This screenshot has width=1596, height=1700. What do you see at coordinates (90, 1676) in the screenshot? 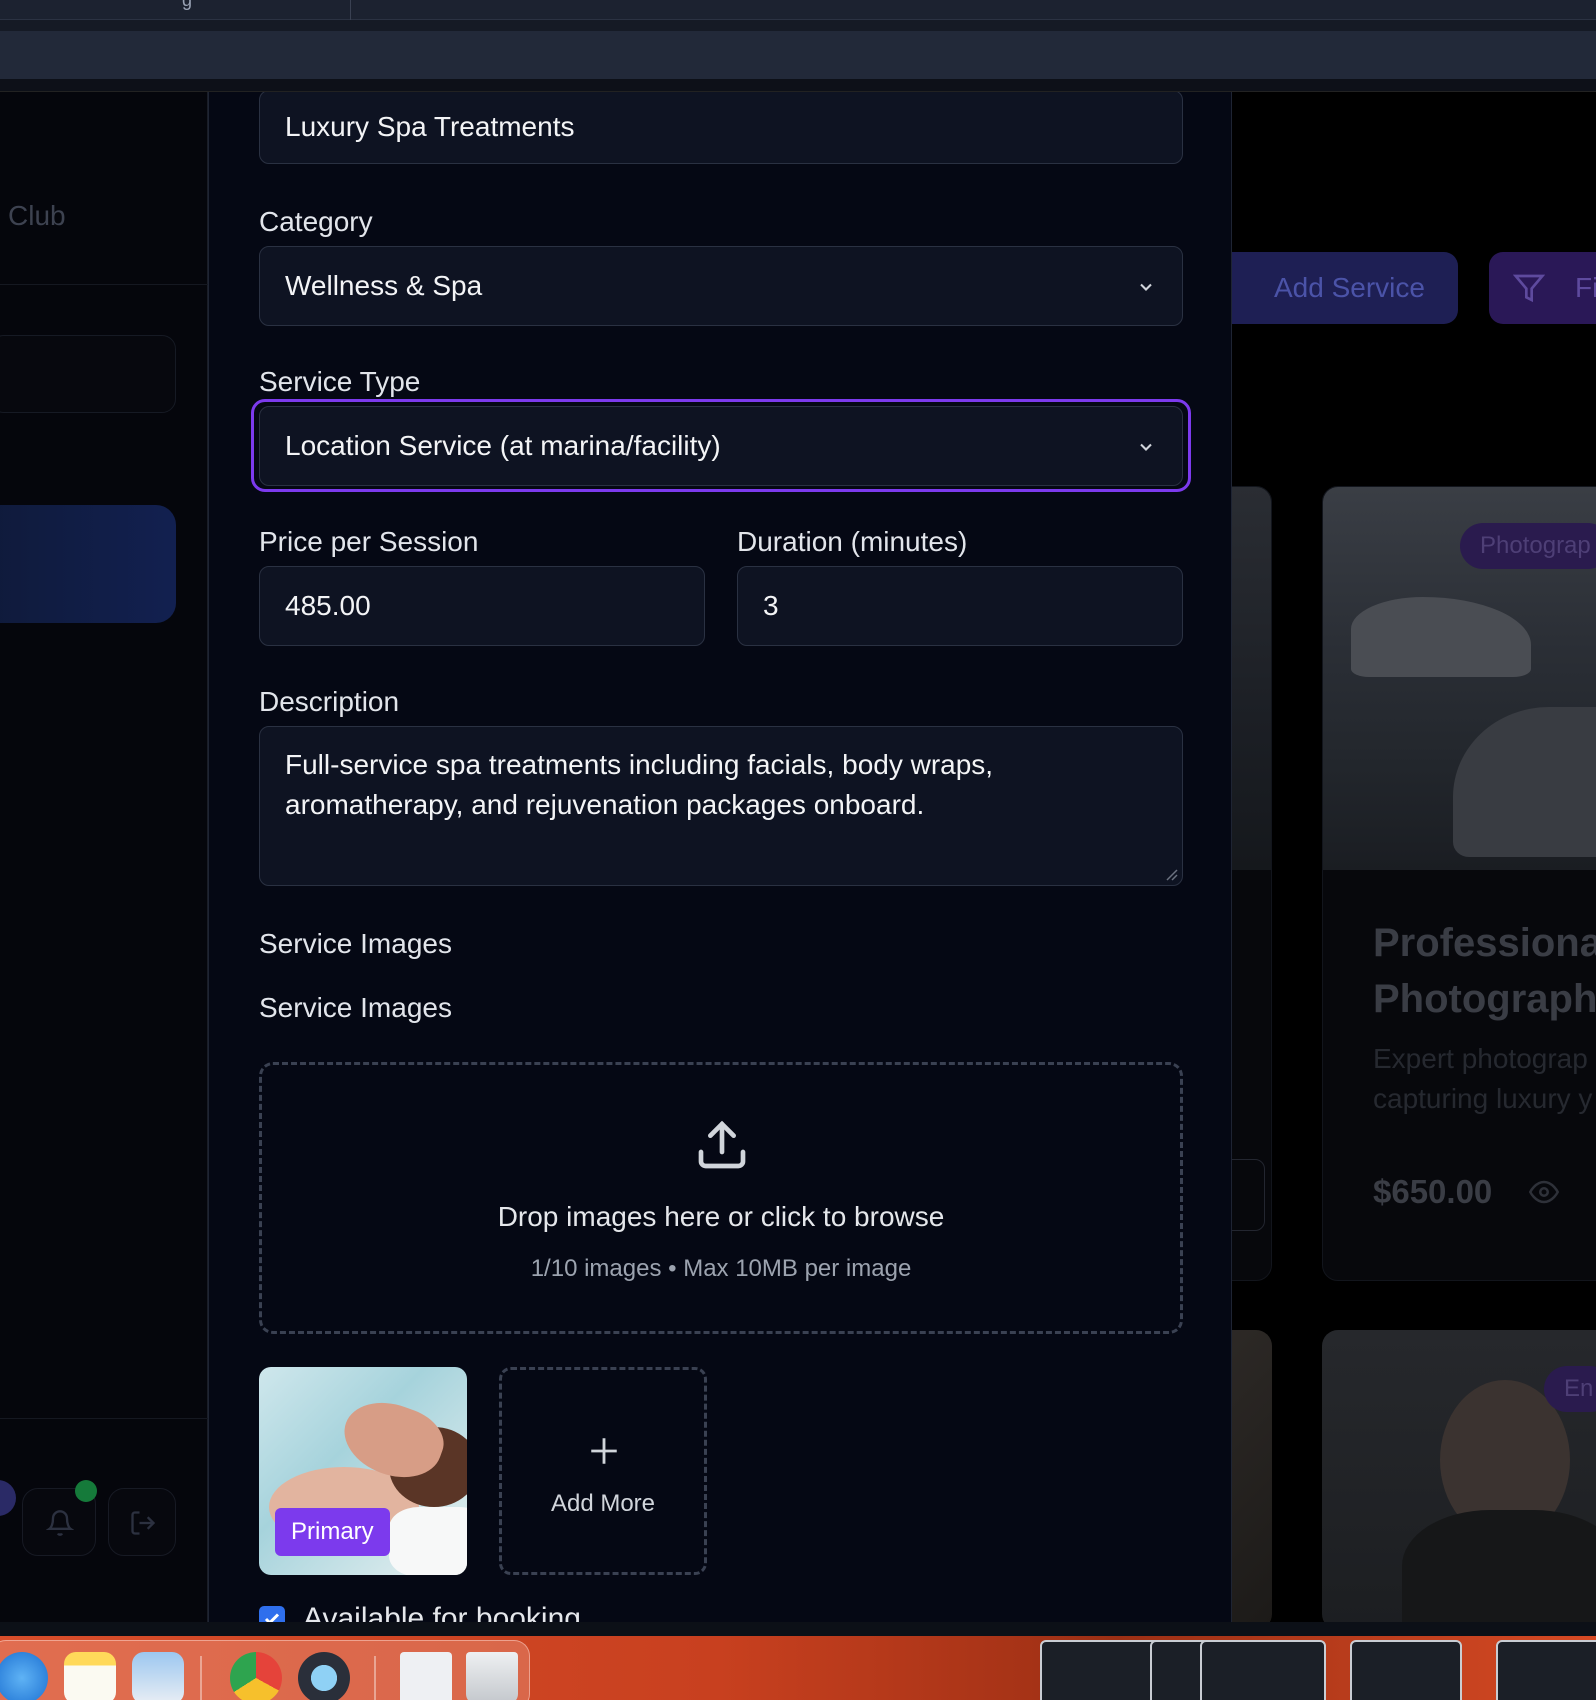
I see `notes-icon` at bounding box center [90, 1676].